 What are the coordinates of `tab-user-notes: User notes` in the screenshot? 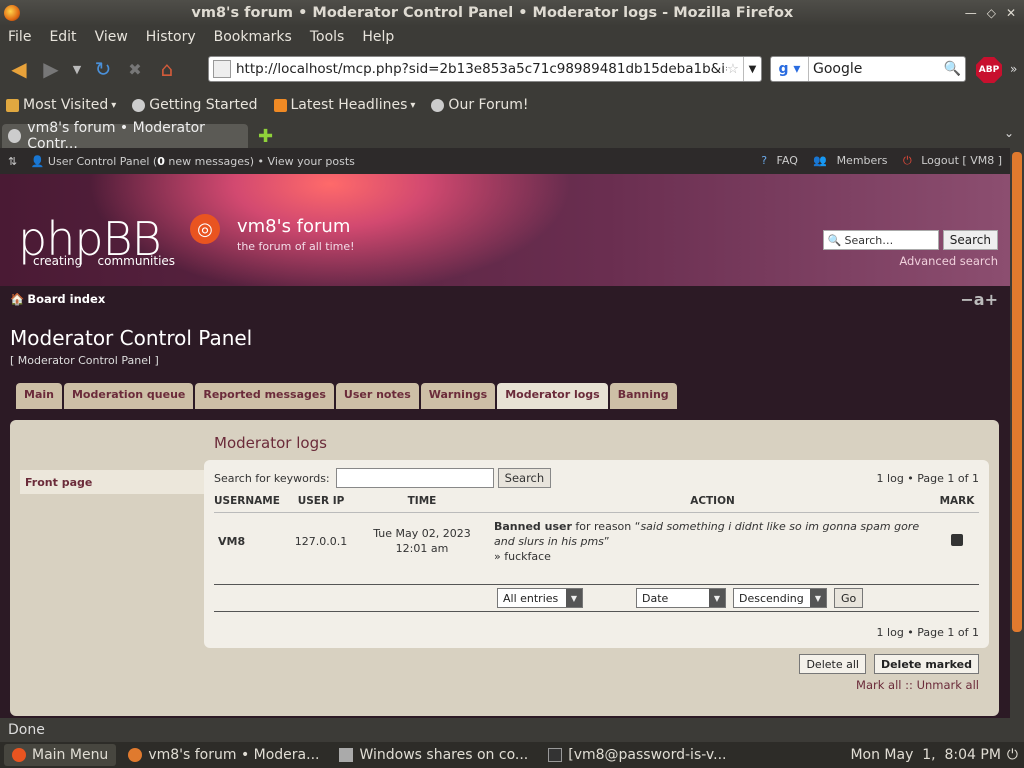 It's located at (377, 396).